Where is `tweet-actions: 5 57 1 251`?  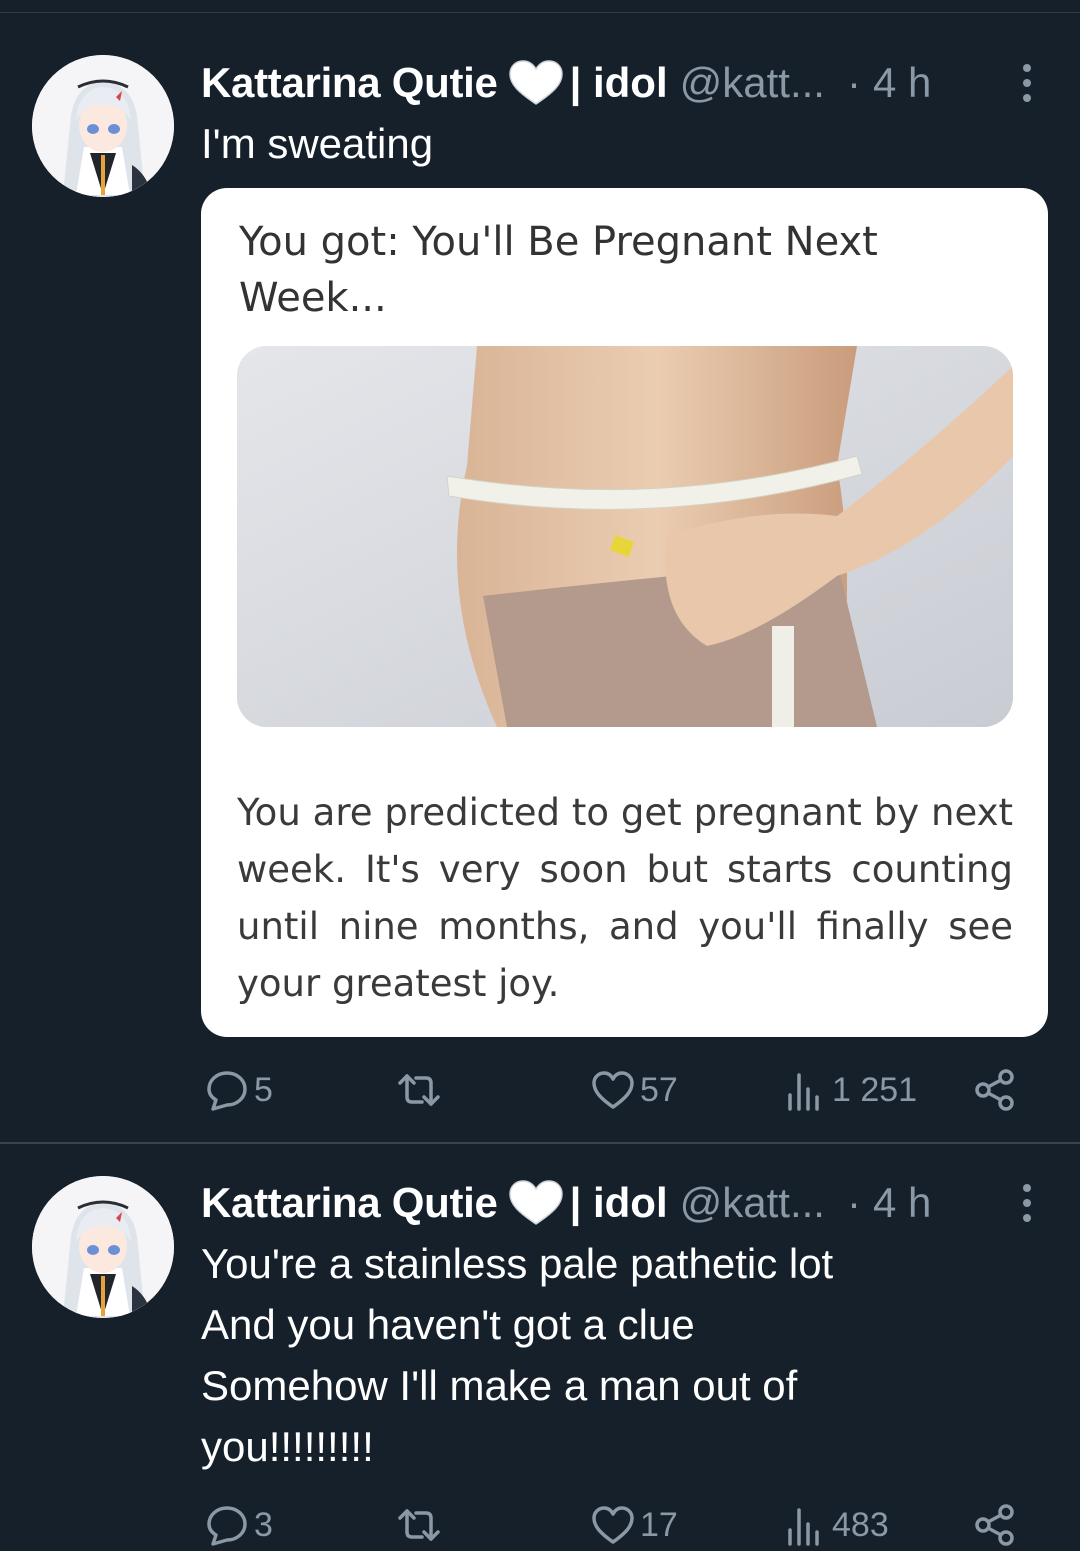 tweet-actions: 5 57 1 251 is located at coordinates (540, 1090).